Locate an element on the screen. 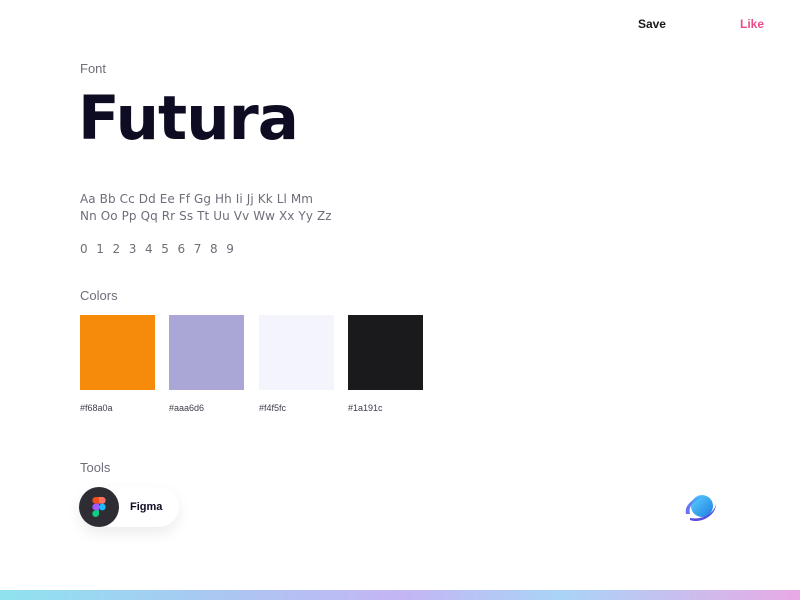 This screenshot has height=600, width=800. color-swatch-orange is located at coordinates (117, 352).